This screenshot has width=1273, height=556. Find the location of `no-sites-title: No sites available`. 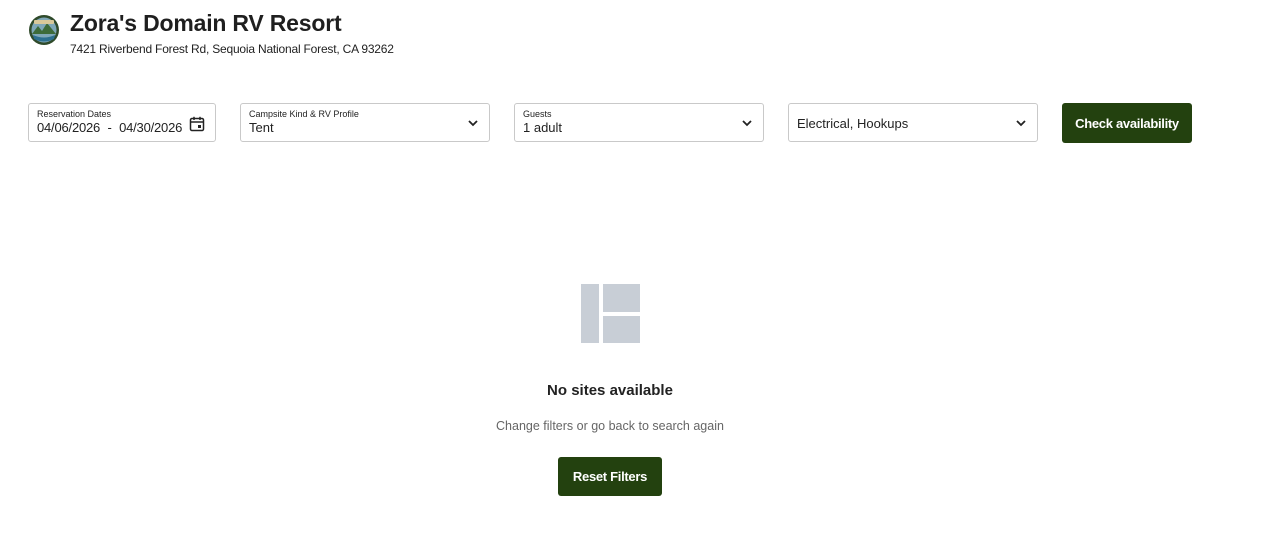

no-sites-title: No sites available is located at coordinates (610, 390).